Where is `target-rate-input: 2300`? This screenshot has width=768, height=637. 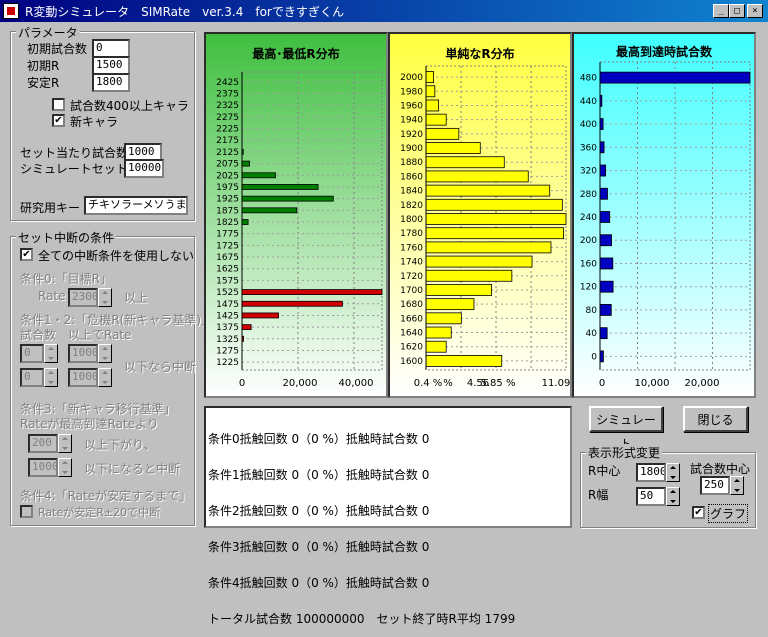 target-rate-input: 2300 is located at coordinates (83, 297).